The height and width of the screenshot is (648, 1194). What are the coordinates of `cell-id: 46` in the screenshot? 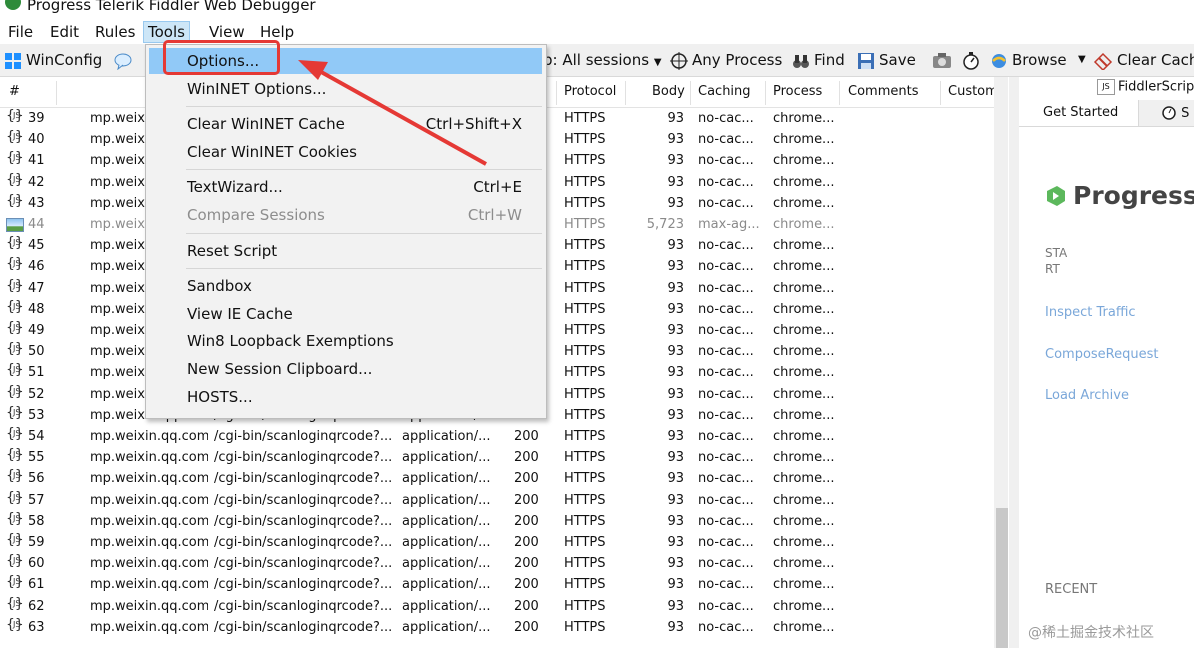 It's located at (36, 267).